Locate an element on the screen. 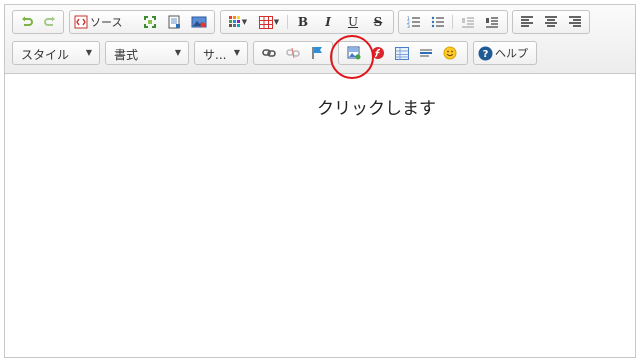 Image resolution: width=640 pixels, height=362 pixels. preview-button is located at coordinates (174, 22).